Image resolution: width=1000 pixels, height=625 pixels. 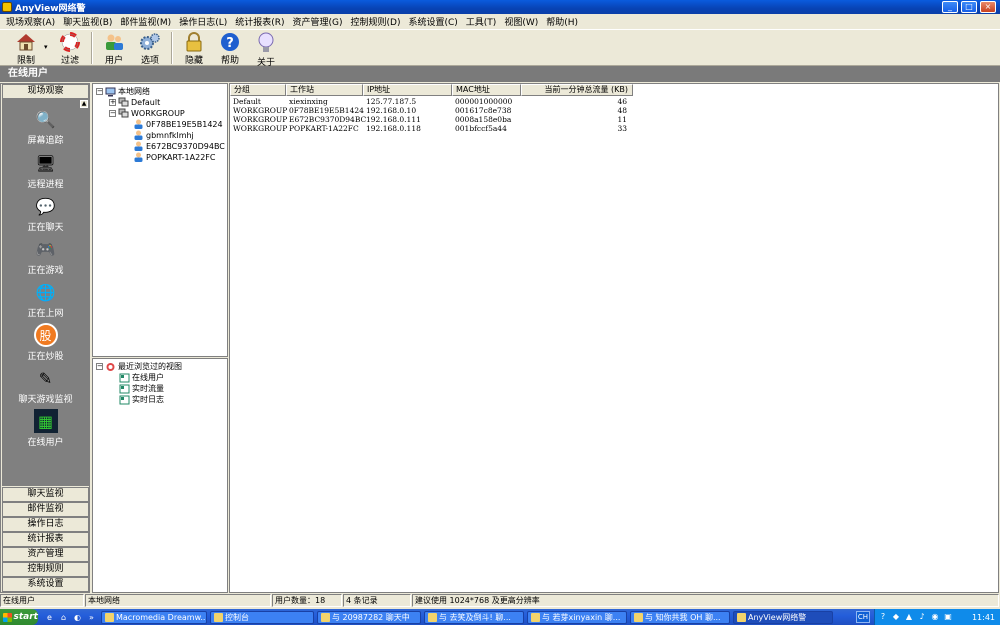 I want to click on user-button: 用户, so click(x=114, y=48).